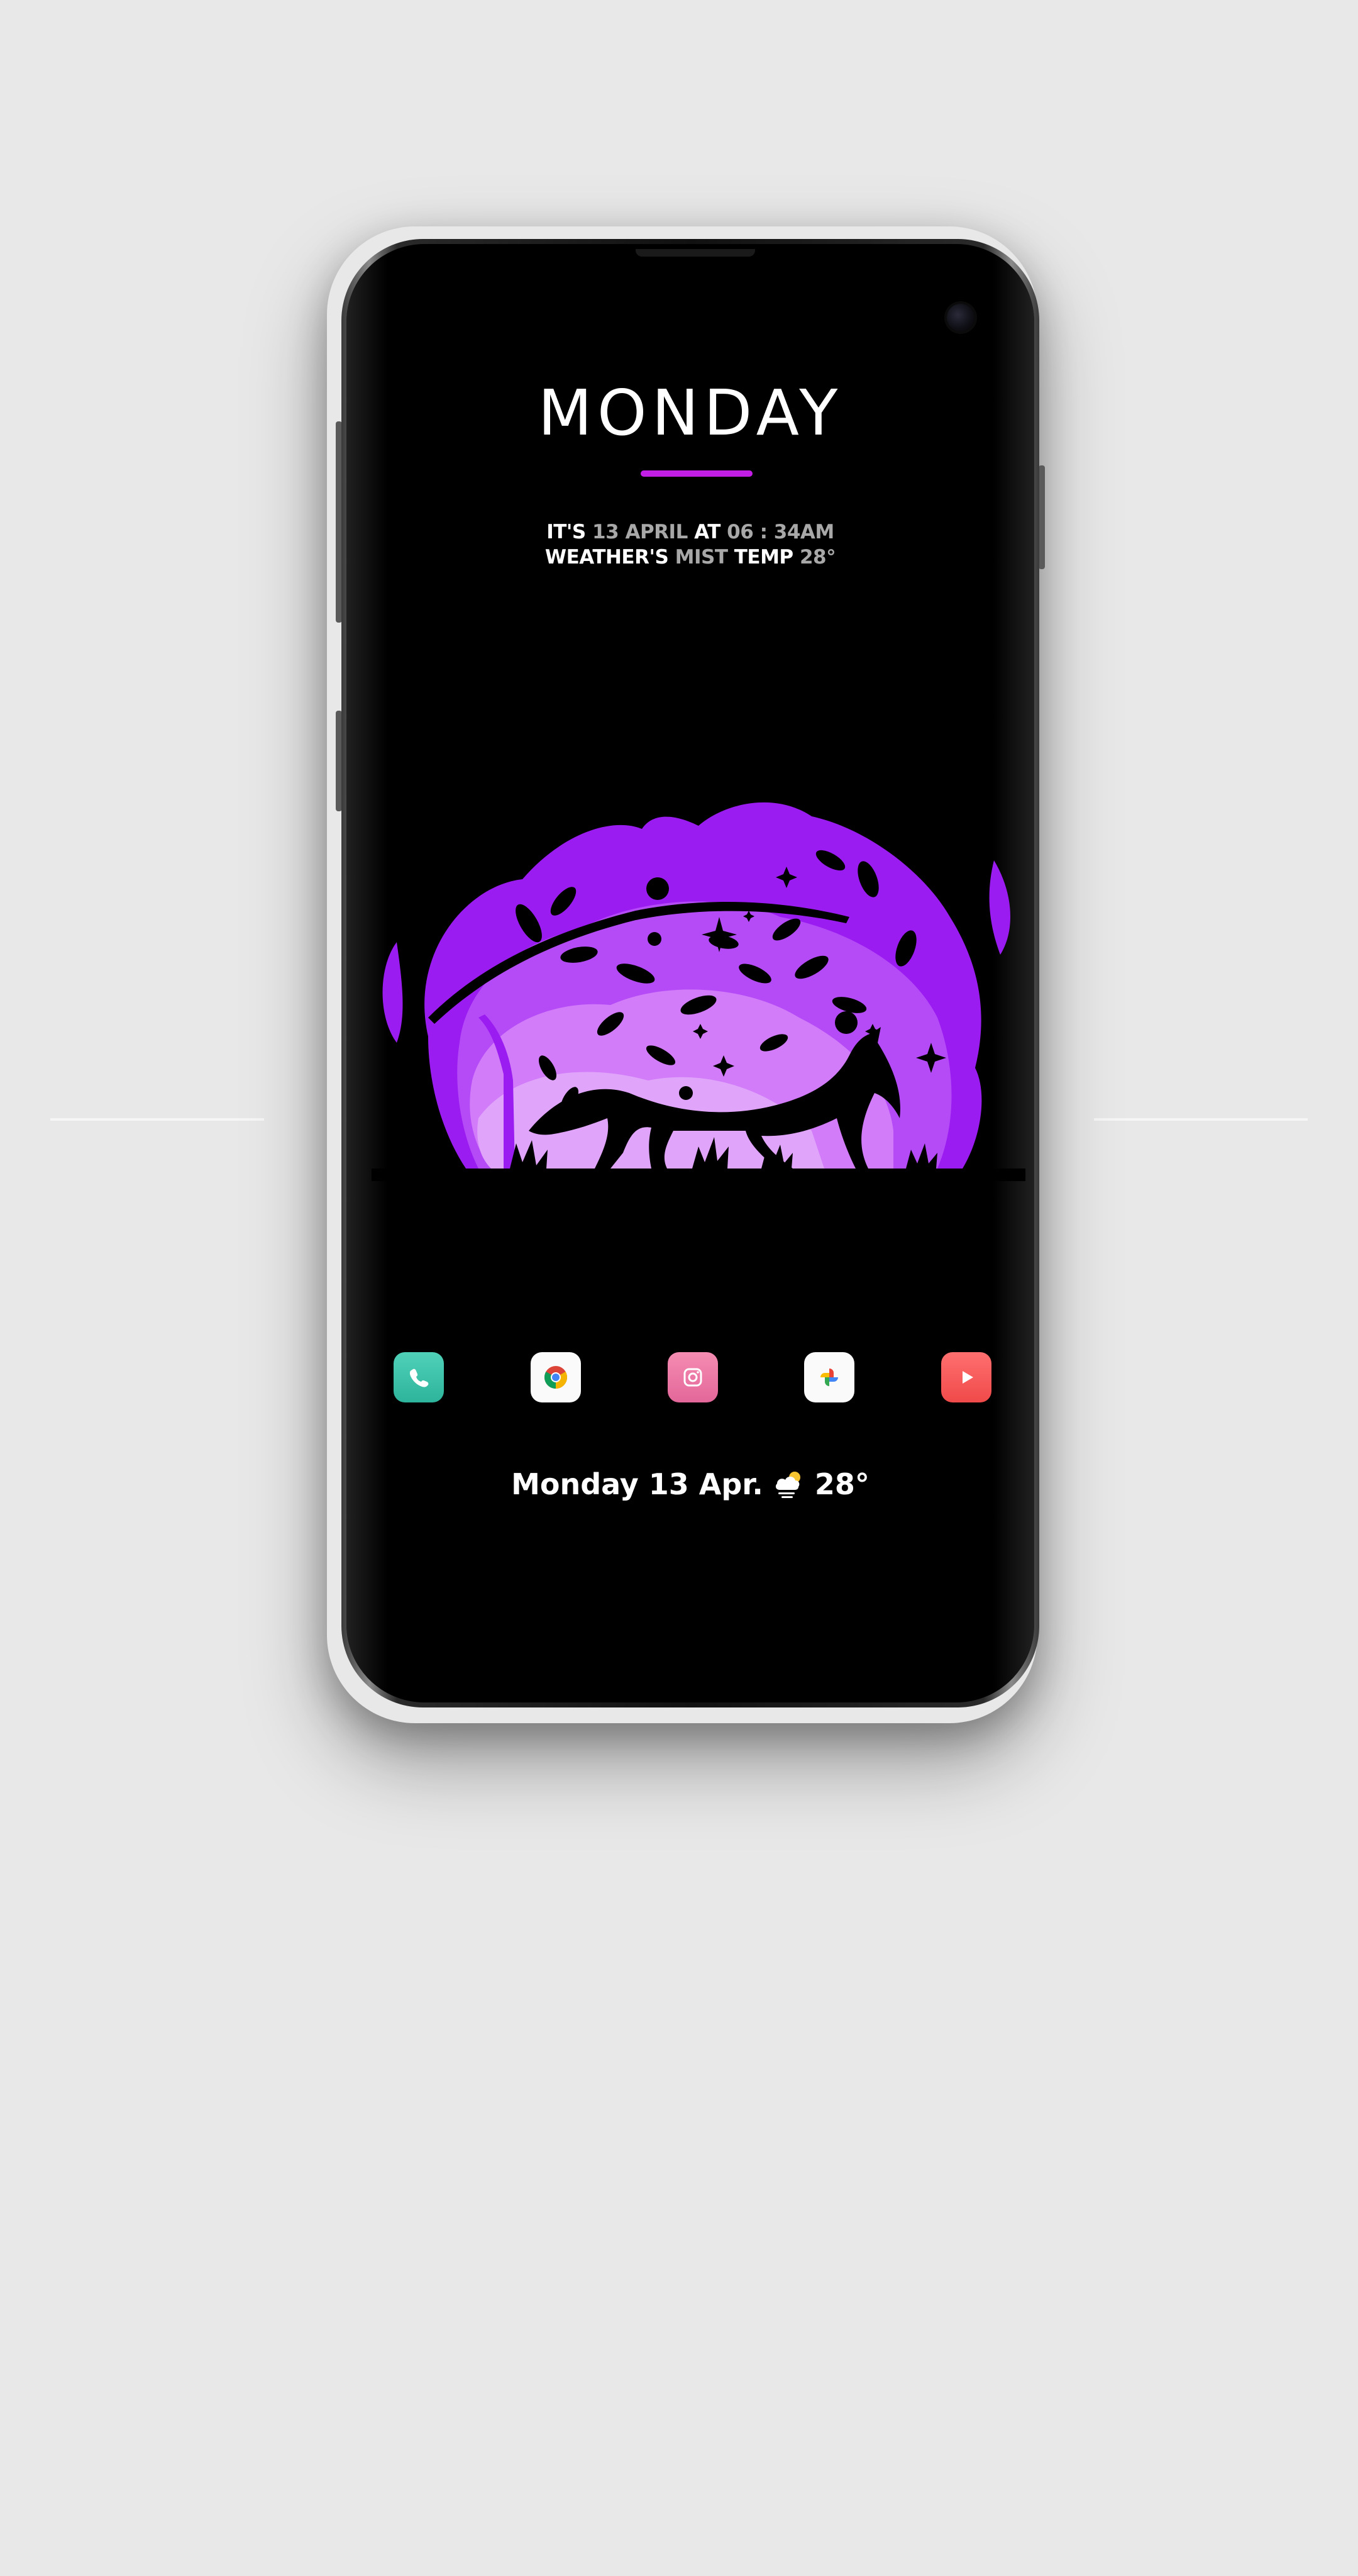 This screenshot has width=1358, height=2576. Describe the element at coordinates (698, 991) in the screenshot. I see `wallpaper-horse-art` at that location.